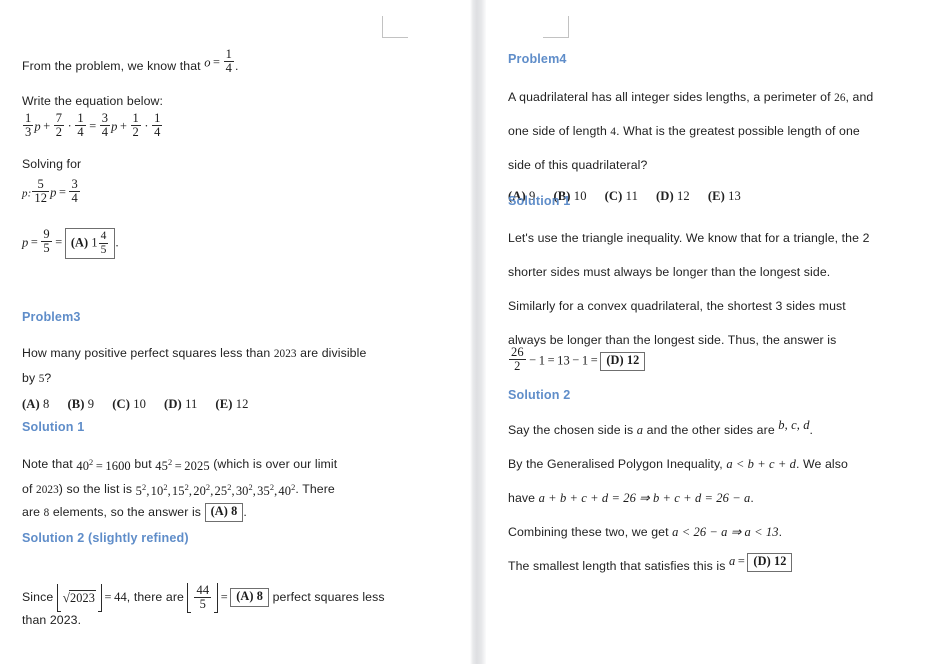 This screenshot has width=950, height=664. What do you see at coordinates (664, 196) in the screenshot?
I see `choice-label: (D)` at bounding box center [664, 196].